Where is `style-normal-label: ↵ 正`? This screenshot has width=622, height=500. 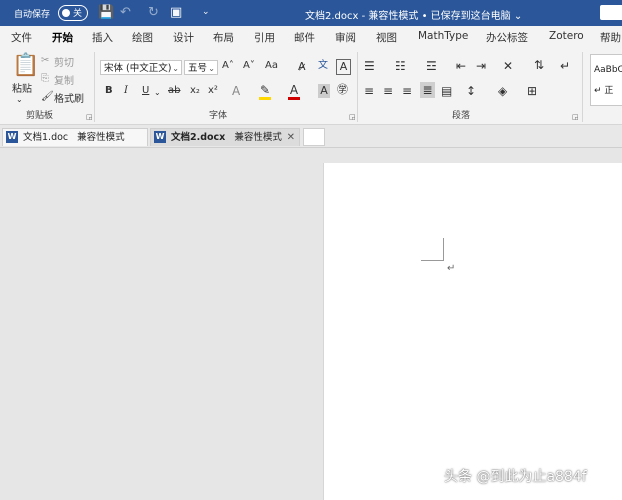
style-normal-label: ↵ 正 is located at coordinates (604, 91).